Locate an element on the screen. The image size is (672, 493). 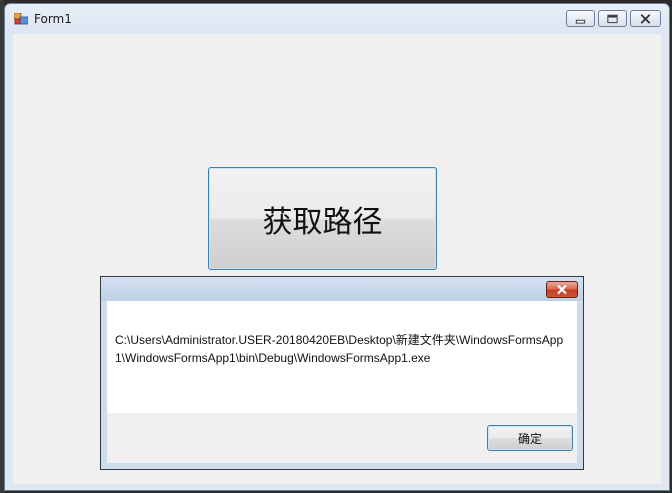
ok-button: 确定 is located at coordinates (530, 438).